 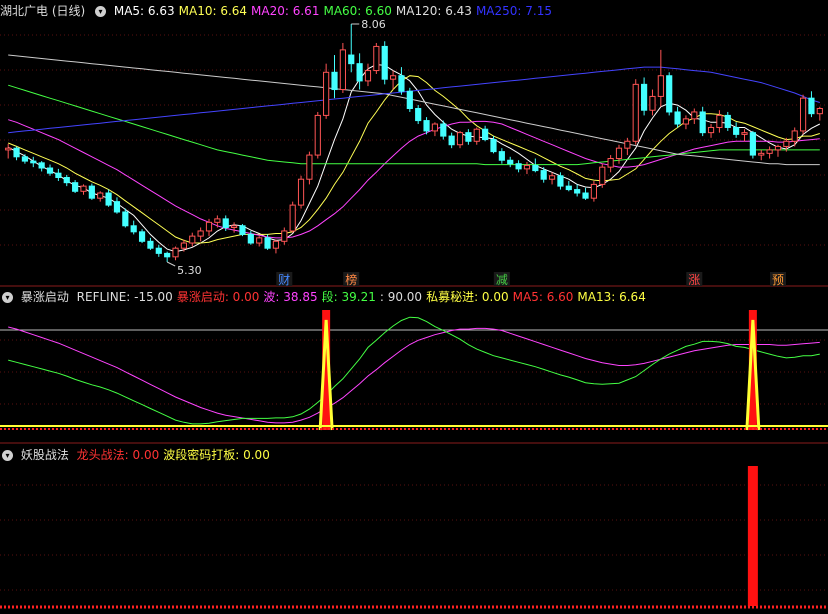 What do you see at coordinates (373, 24) in the screenshot?
I see `high-price-label: 8.06` at bounding box center [373, 24].